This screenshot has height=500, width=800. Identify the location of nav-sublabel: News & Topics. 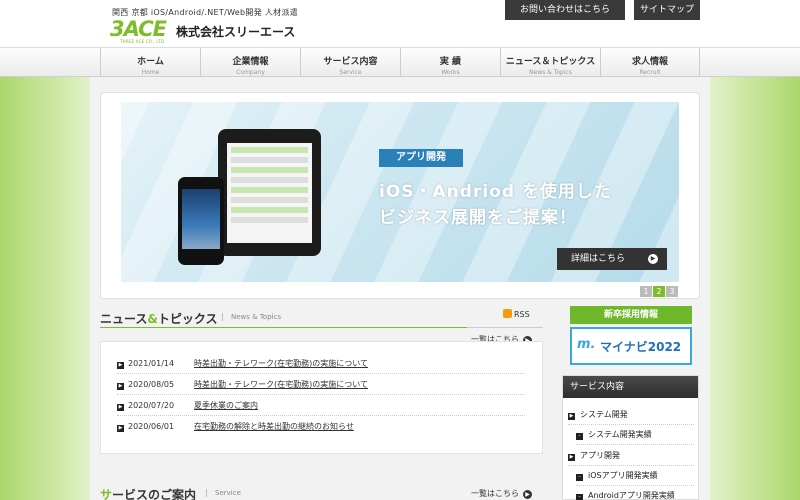
(550, 72).